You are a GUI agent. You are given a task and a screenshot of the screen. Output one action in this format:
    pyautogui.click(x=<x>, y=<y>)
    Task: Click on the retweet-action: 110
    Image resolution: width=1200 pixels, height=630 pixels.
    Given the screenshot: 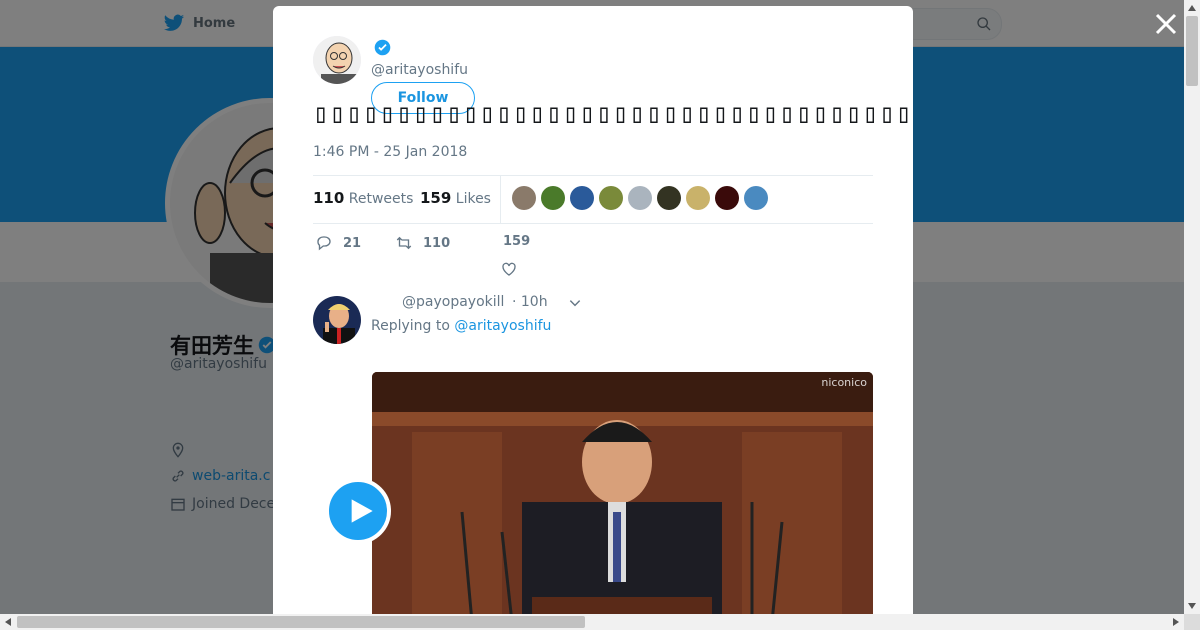 What is the action you would take?
    pyautogui.click(x=422, y=243)
    